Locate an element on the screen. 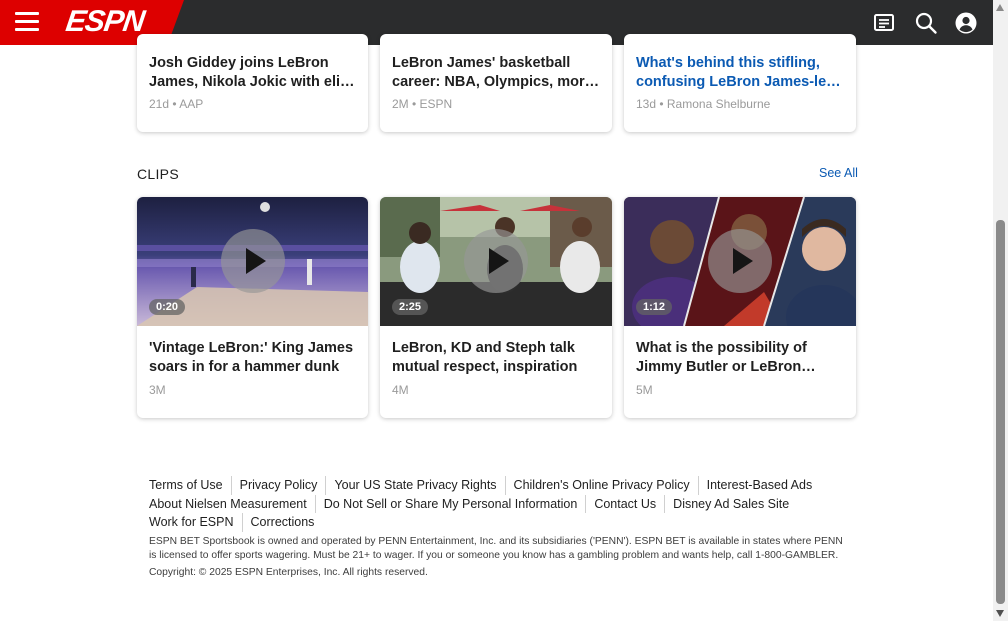 The width and height of the screenshot is (1008, 621). scroll-down-arrow-icon is located at coordinates (1000, 613).